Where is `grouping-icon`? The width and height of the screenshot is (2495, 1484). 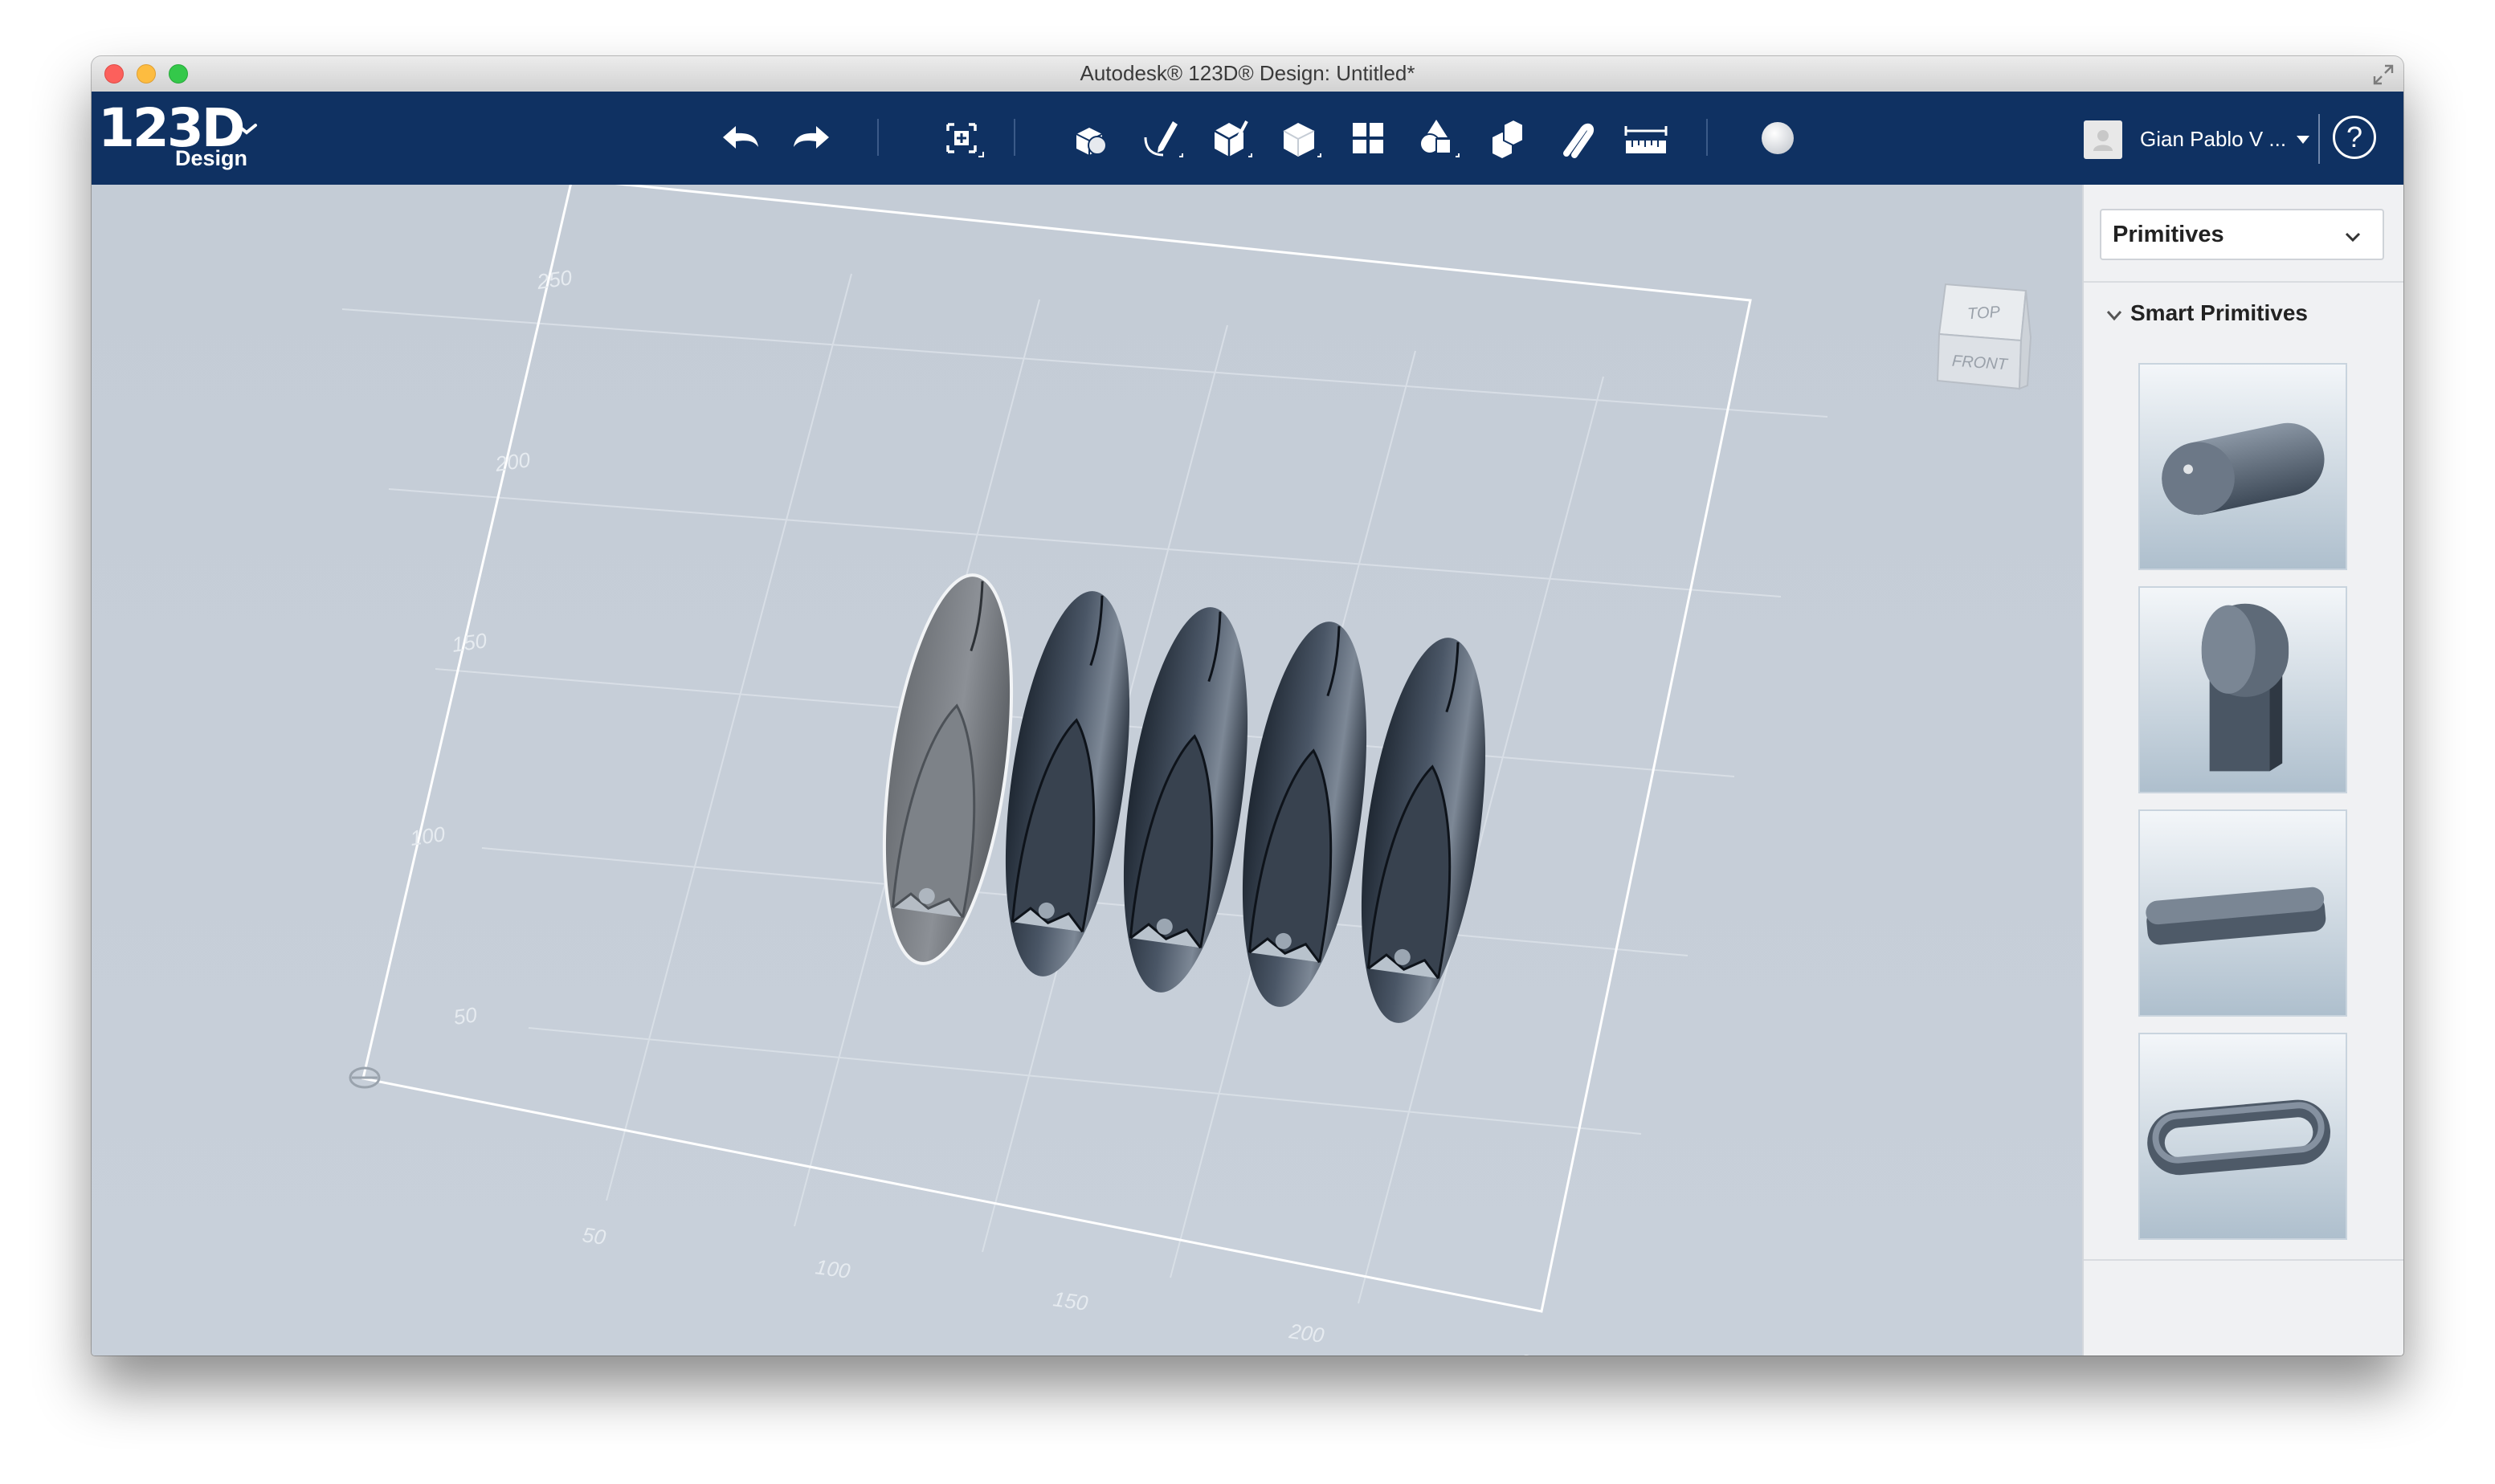 grouping-icon is located at coordinates (1440, 138).